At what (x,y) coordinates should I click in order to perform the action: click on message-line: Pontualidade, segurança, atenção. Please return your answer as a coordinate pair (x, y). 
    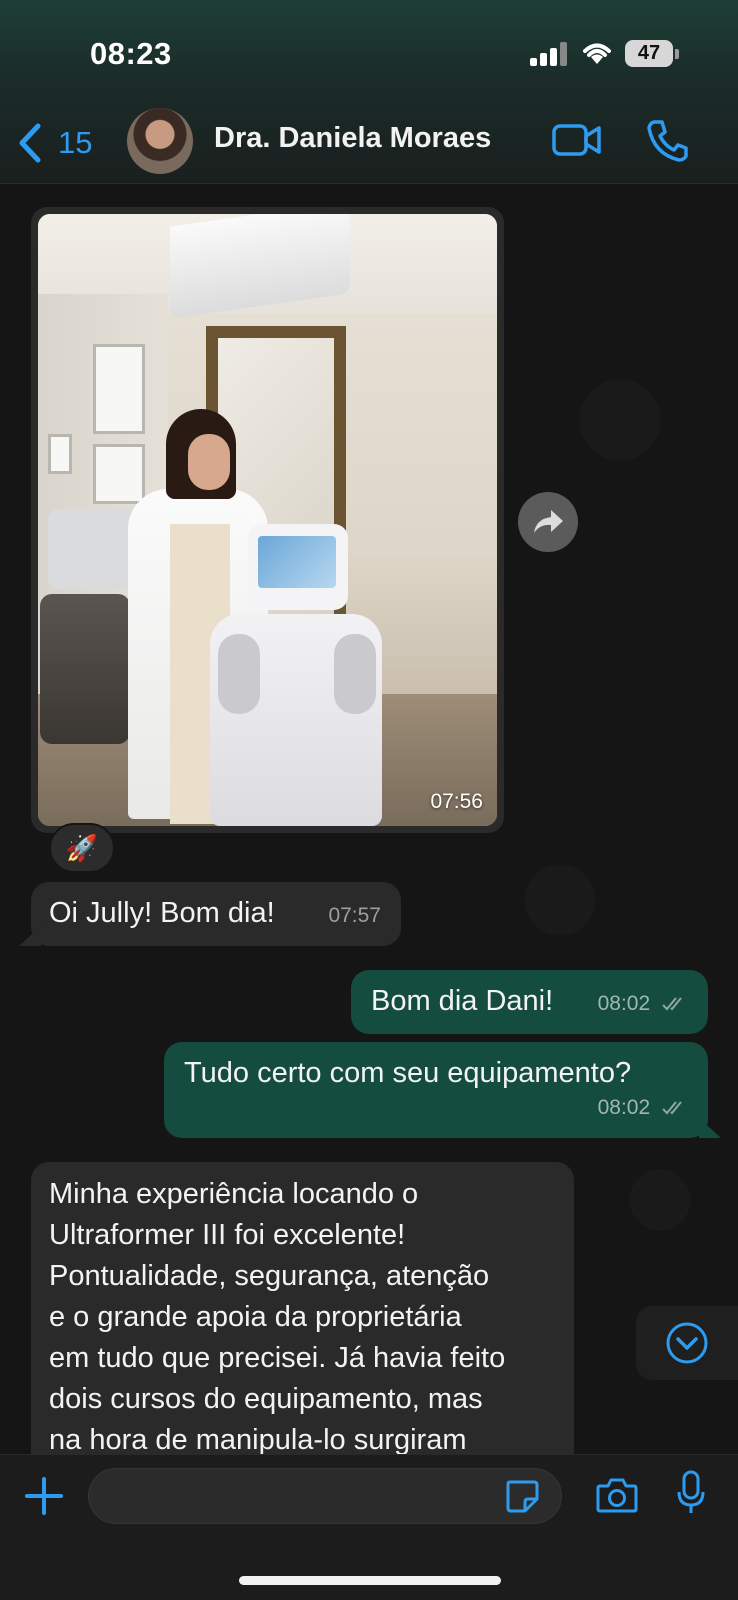
    Looking at the image, I should click on (269, 1276).